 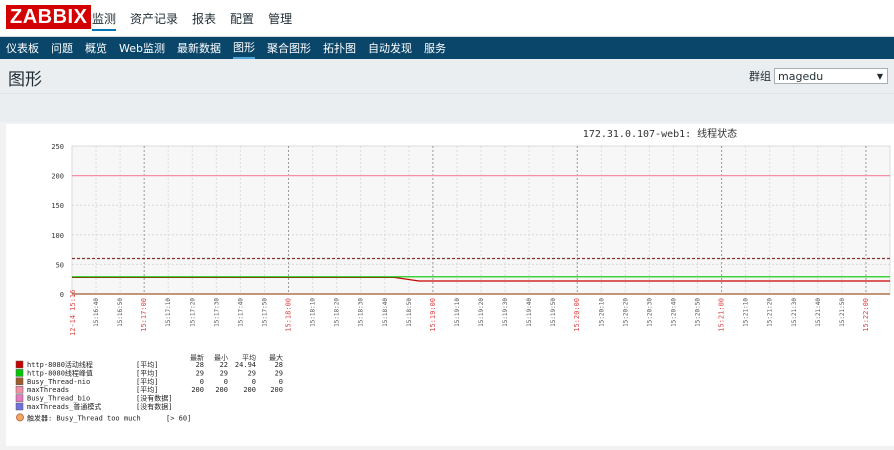 I want to click on legend-value: 24.94, so click(x=245, y=365).